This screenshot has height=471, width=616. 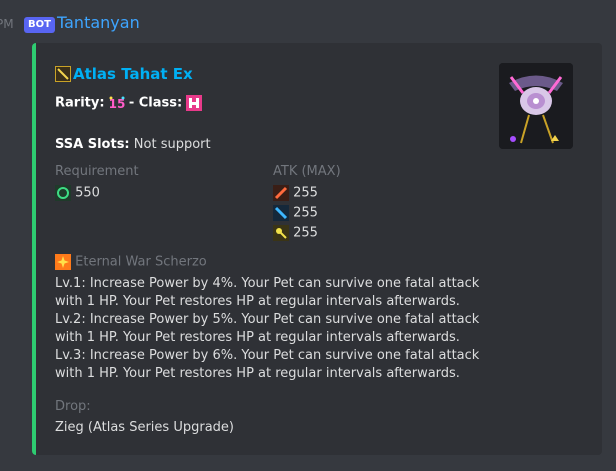 What do you see at coordinates (87, 193) in the screenshot?
I see `requirement-value: 550` at bounding box center [87, 193].